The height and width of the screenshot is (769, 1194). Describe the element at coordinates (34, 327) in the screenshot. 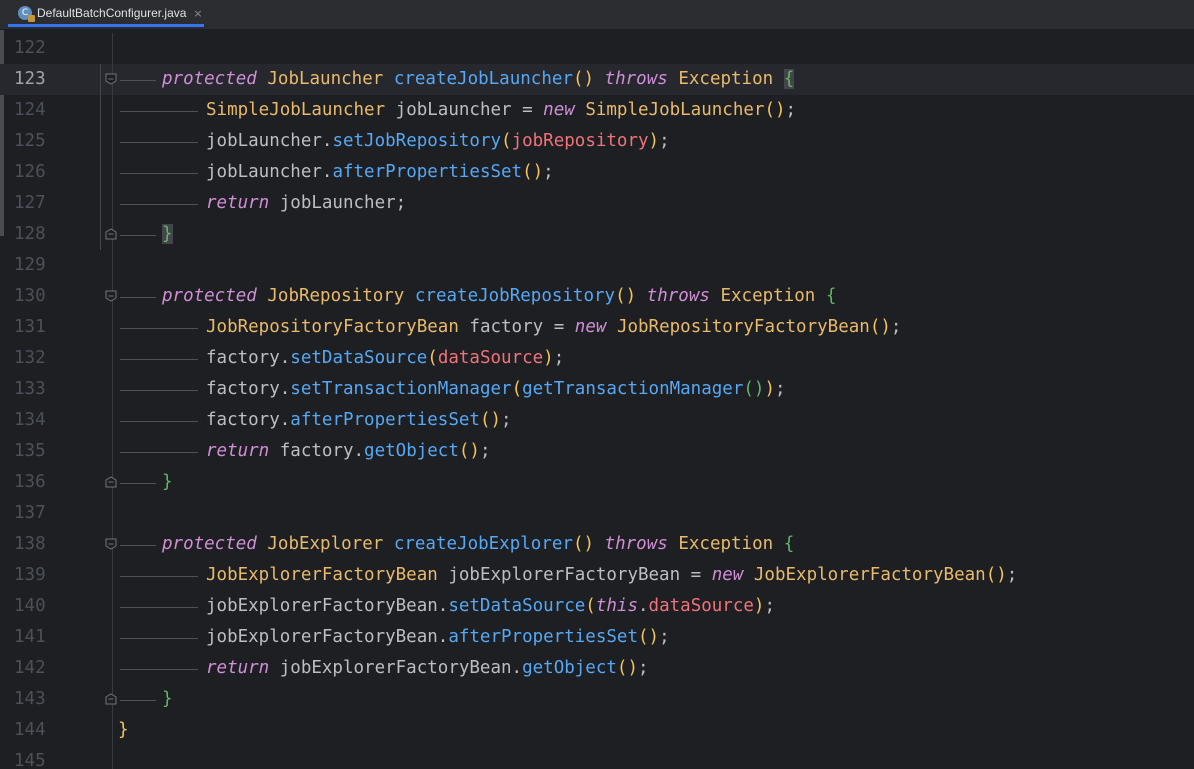

I see `line-number: 131` at that location.